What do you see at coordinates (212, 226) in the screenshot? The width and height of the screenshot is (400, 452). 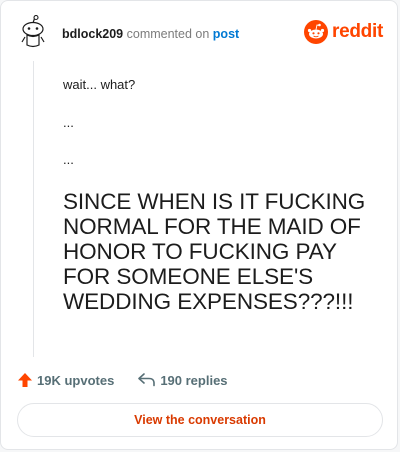 I see `heading-line: NORMAL FOR THE MAID OF` at bounding box center [212, 226].